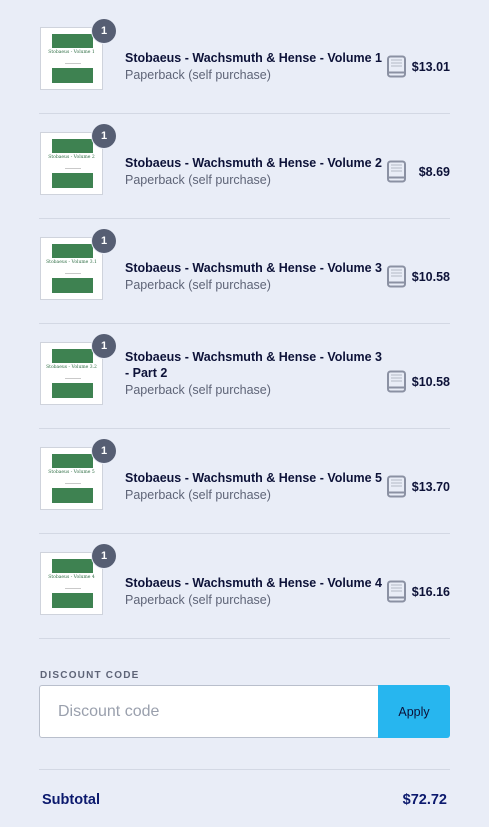  Describe the element at coordinates (430, 67) in the screenshot. I see `item-price: $13.01` at that location.